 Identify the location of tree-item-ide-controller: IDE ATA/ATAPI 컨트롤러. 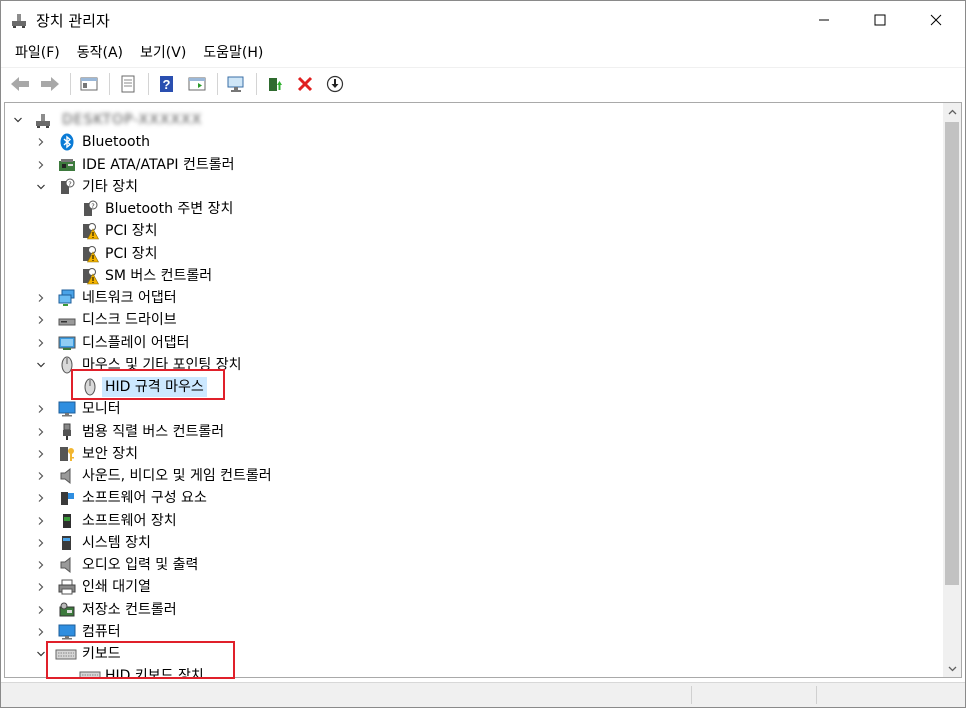
(474, 165).